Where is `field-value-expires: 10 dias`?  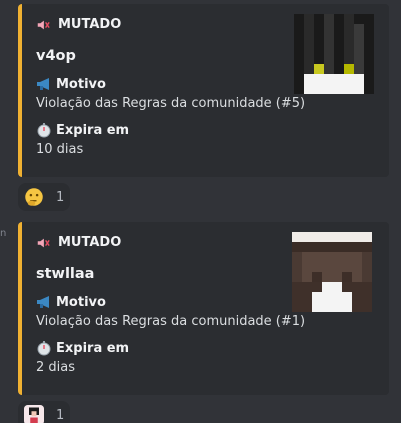 field-value-expires: 10 dias is located at coordinates (60, 149).